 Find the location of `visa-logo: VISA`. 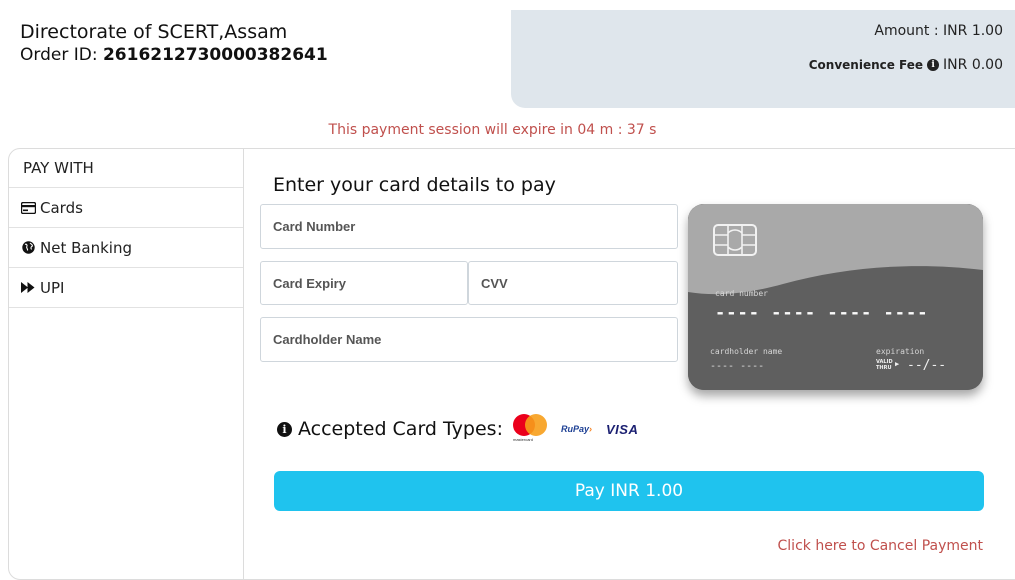

visa-logo: VISA is located at coordinates (622, 429).